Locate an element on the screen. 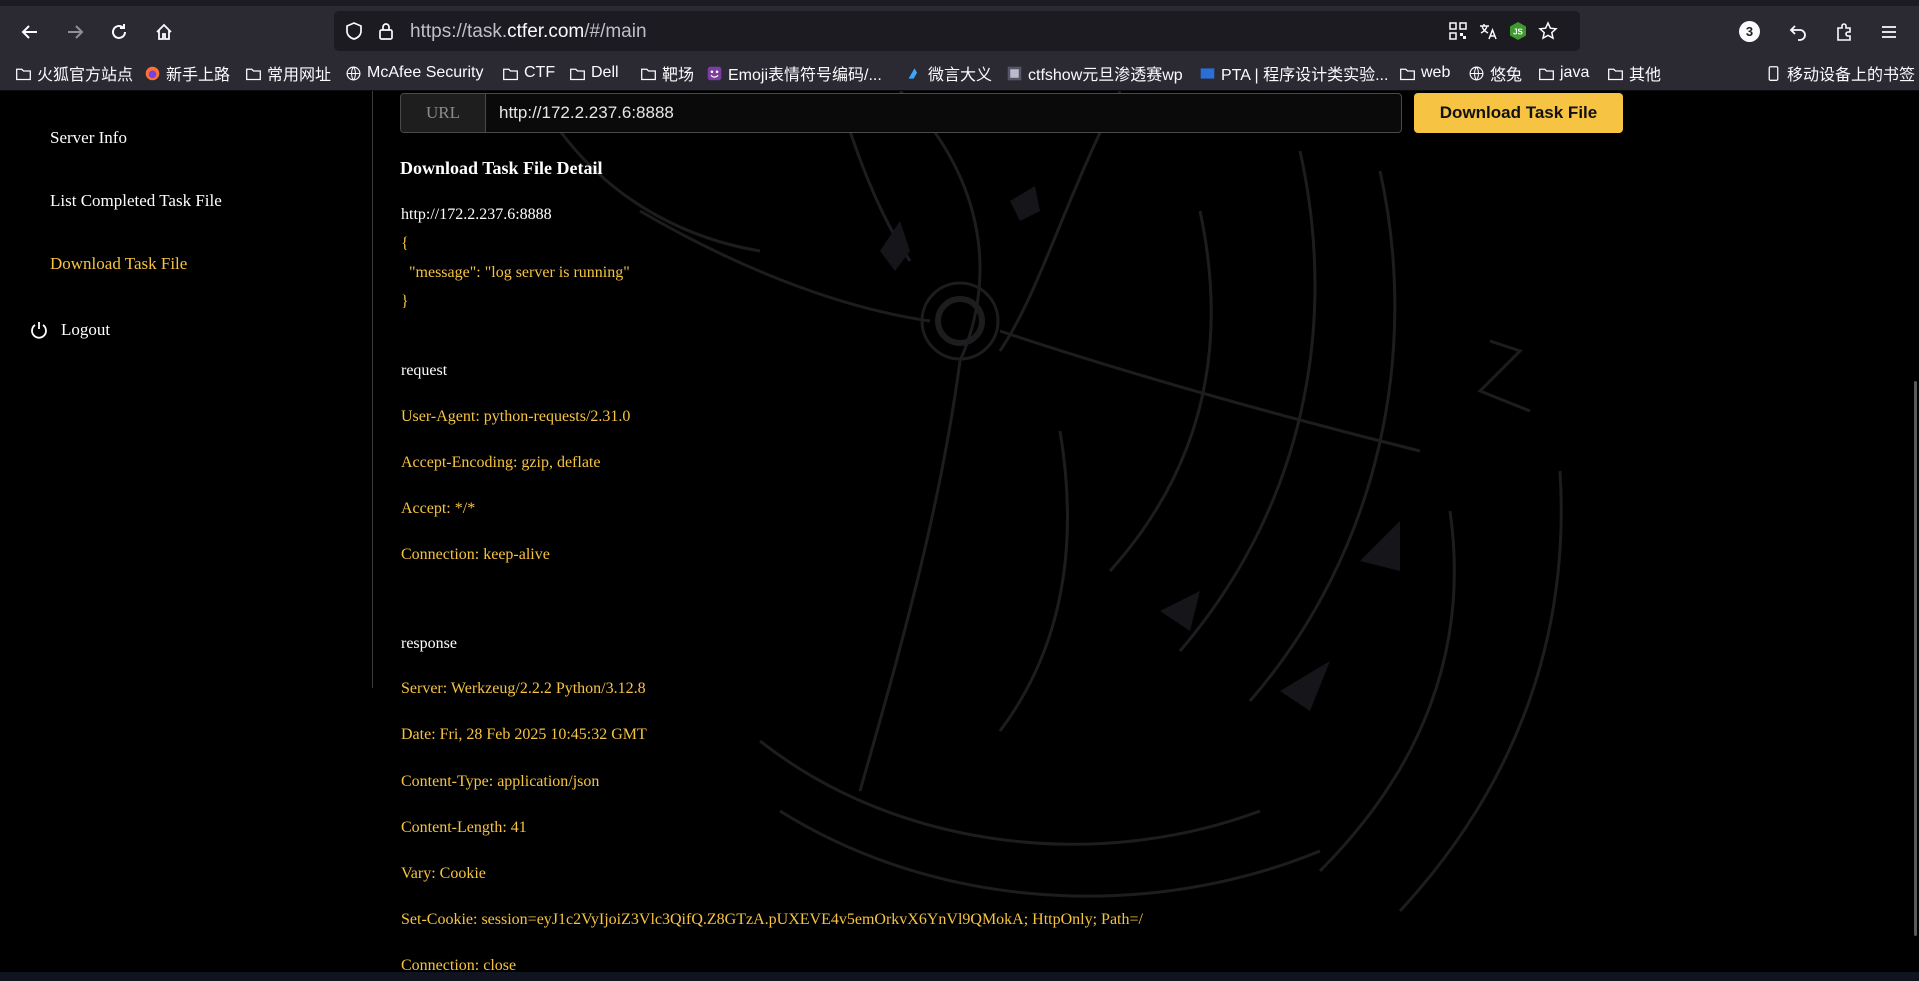  sidebar-item-list-completed-task-file: List Completed Task File is located at coordinates (136, 201).